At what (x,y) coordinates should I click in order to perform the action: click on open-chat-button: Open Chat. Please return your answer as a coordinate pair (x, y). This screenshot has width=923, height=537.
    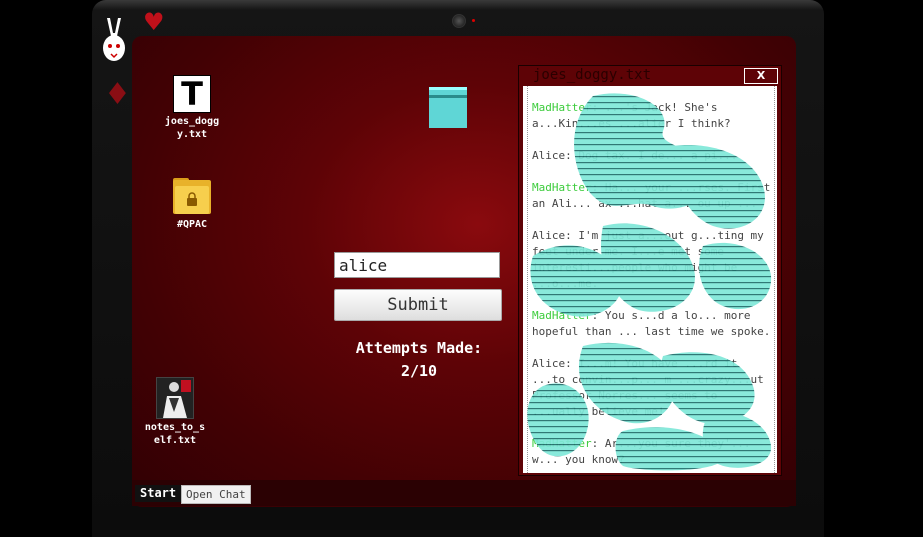
    Looking at the image, I should click on (216, 494).